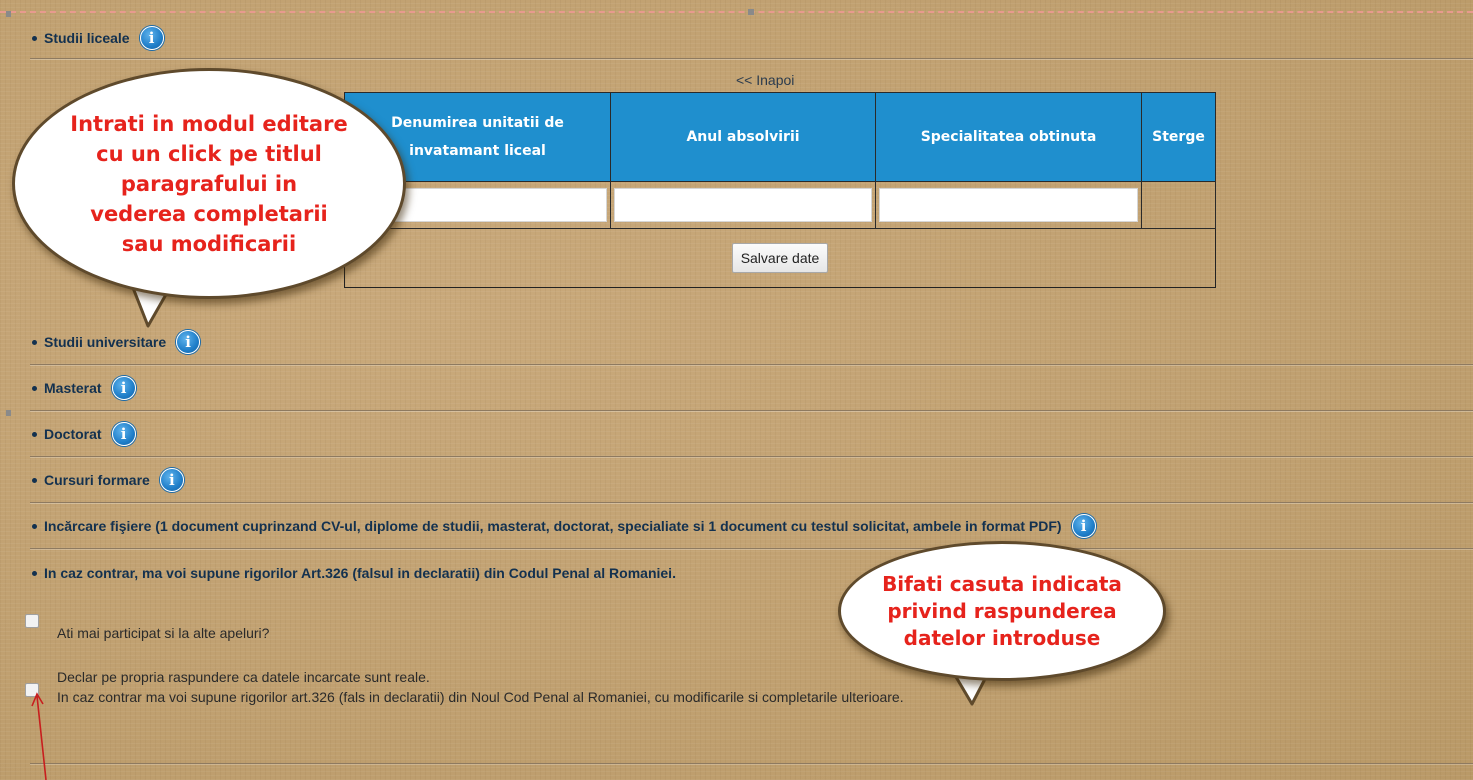 This screenshot has height=780, width=1473. Describe the element at coordinates (87, 38) in the screenshot. I see `section-title: Studii liceale` at that location.